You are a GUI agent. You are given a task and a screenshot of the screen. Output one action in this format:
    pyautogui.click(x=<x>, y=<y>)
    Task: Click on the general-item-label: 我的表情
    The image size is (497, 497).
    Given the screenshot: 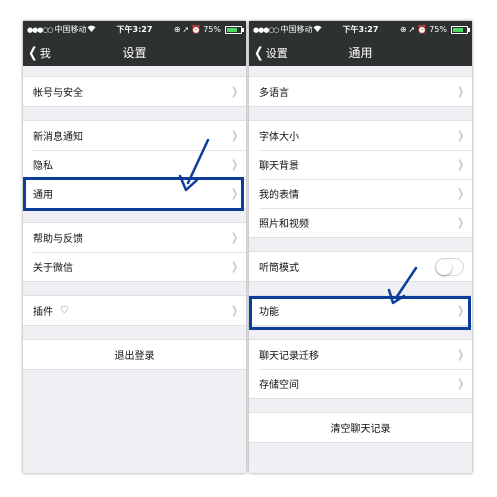 What is the action you would take?
    pyautogui.click(x=279, y=195)
    